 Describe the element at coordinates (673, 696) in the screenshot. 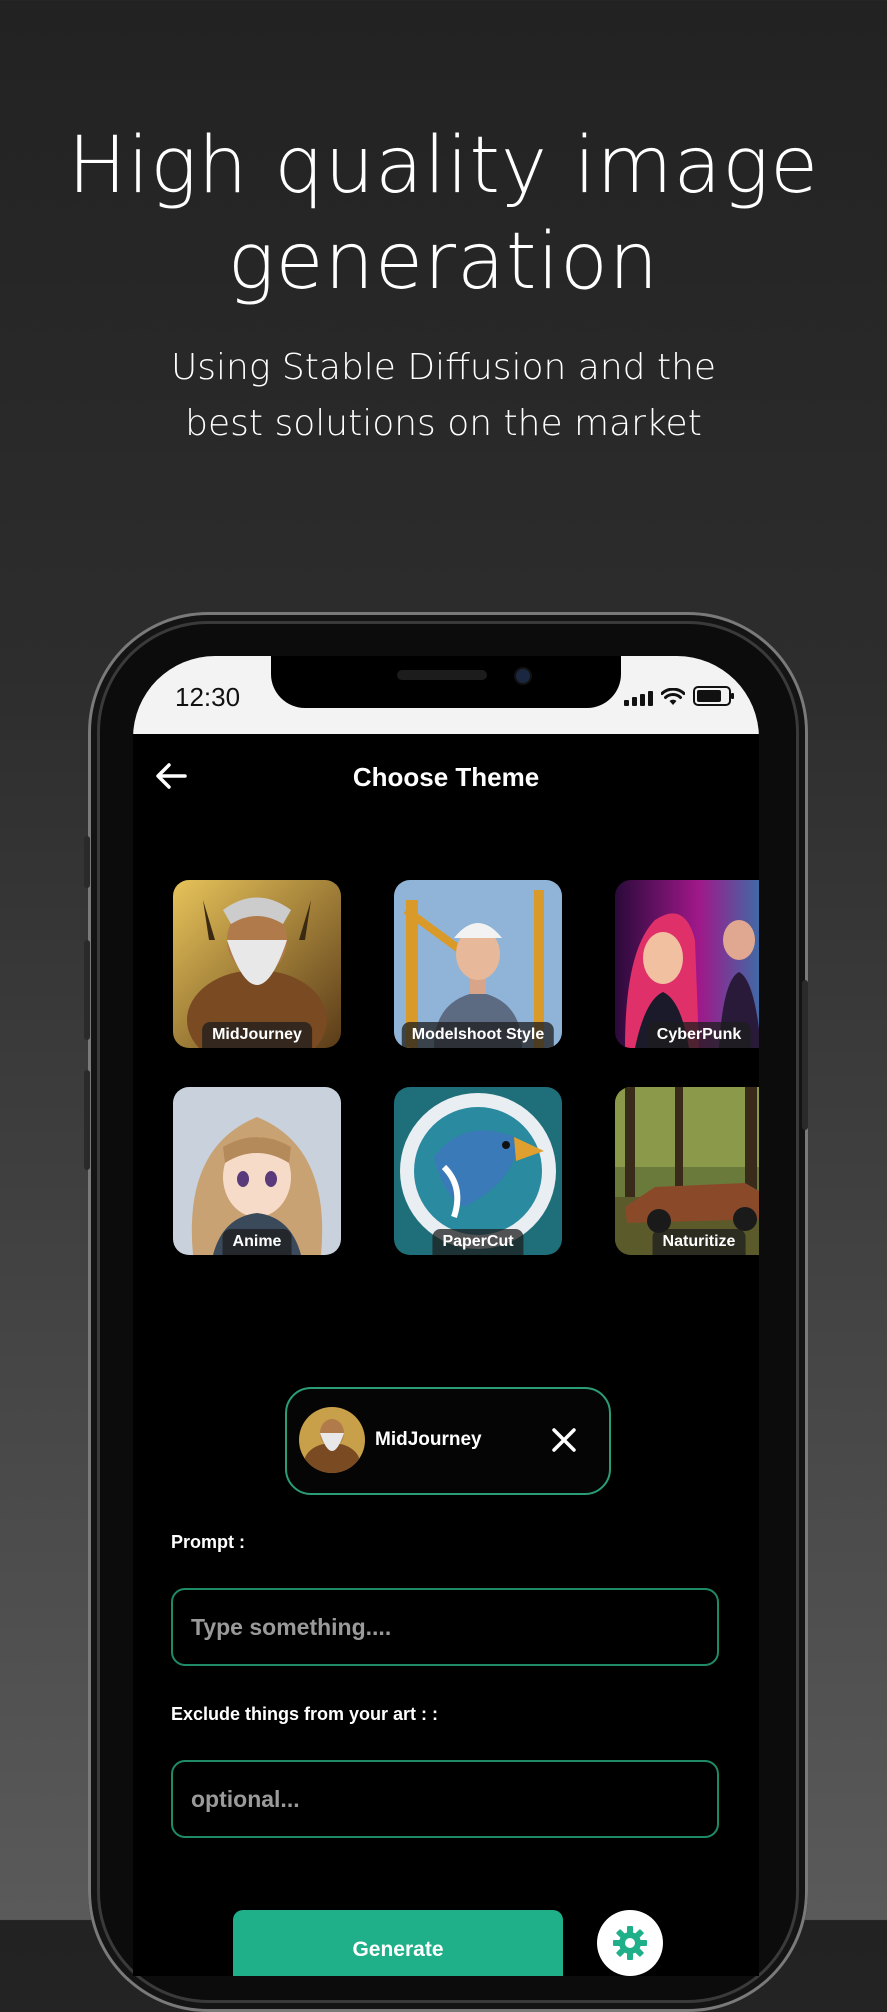

I see `wifi-icon` at that location.